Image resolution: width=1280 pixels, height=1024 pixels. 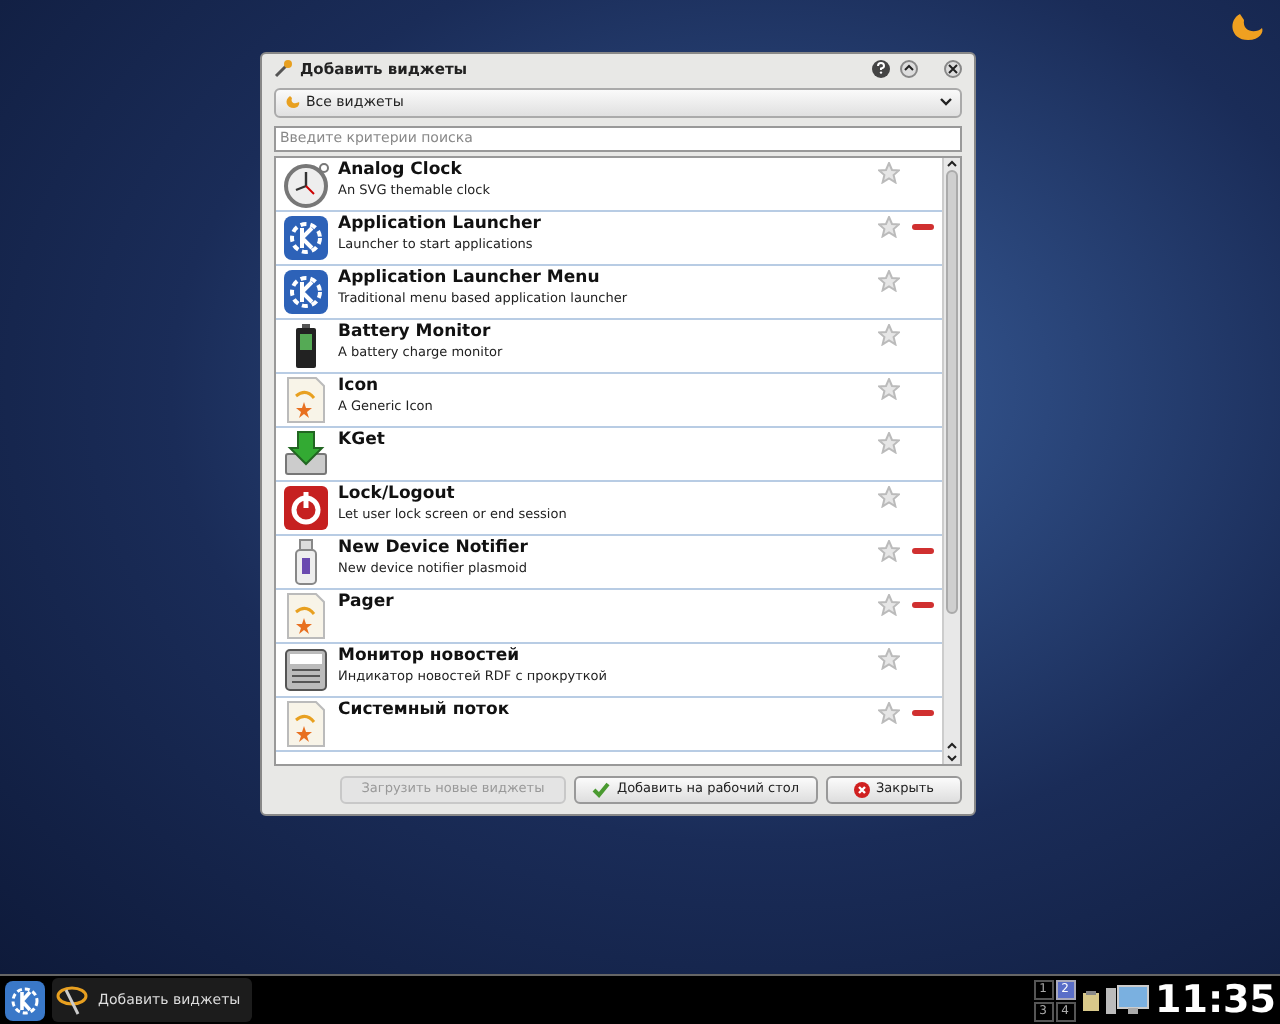 What do you see at coordinates (952, 758) in the screenshot?
I see `scroll-down-icon` at bounding box center [952, 758].